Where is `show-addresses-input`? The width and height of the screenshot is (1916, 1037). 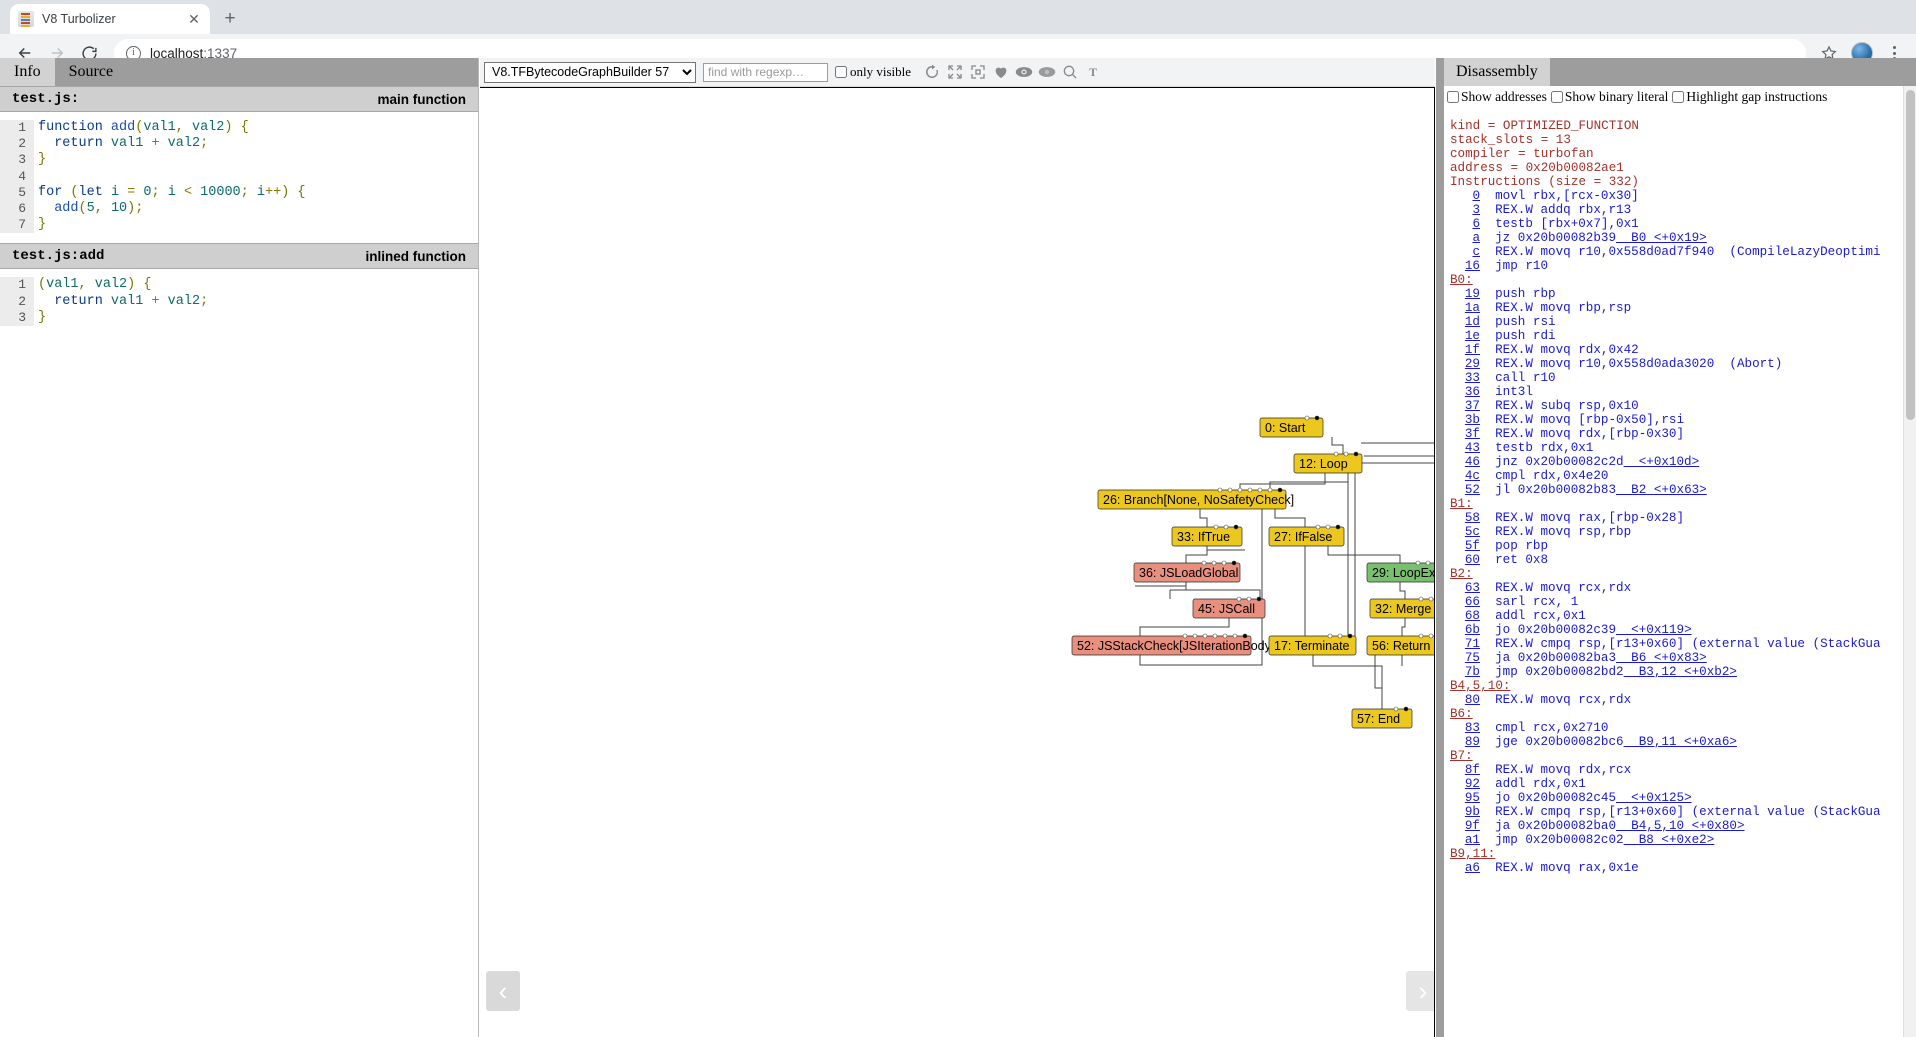
show-addresses-input is located at coordinates (1453, 97).